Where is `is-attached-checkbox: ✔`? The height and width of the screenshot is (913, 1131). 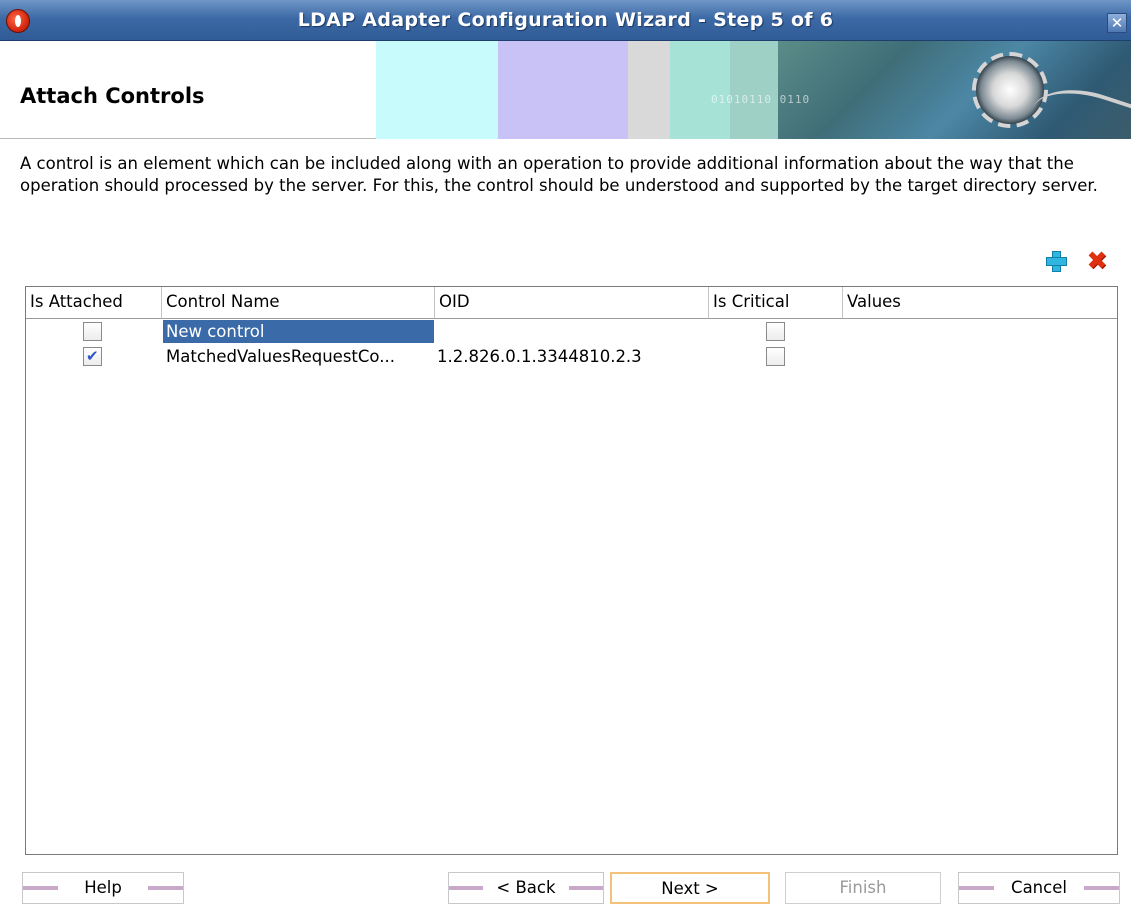 is-attached-checkbox: ✔ is located at coordinates (92, 356).